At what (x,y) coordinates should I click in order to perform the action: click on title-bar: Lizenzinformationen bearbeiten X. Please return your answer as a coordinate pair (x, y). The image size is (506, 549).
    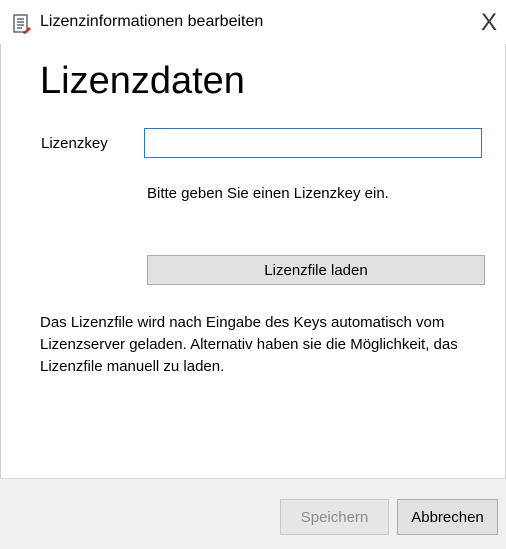
    Looking at the image, I should click on (253, 22).